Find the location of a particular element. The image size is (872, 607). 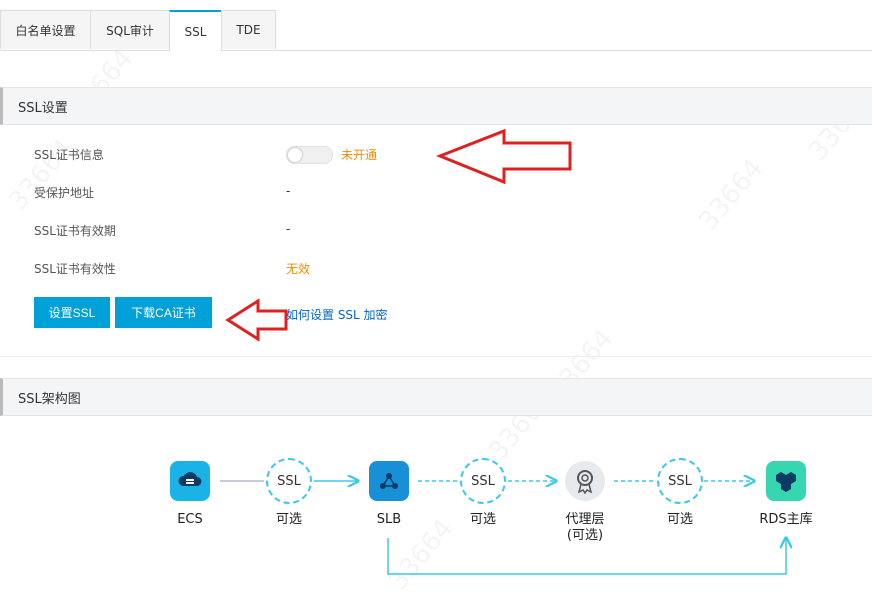

cert-status: 未开通 is located at coordinates (359, 155).